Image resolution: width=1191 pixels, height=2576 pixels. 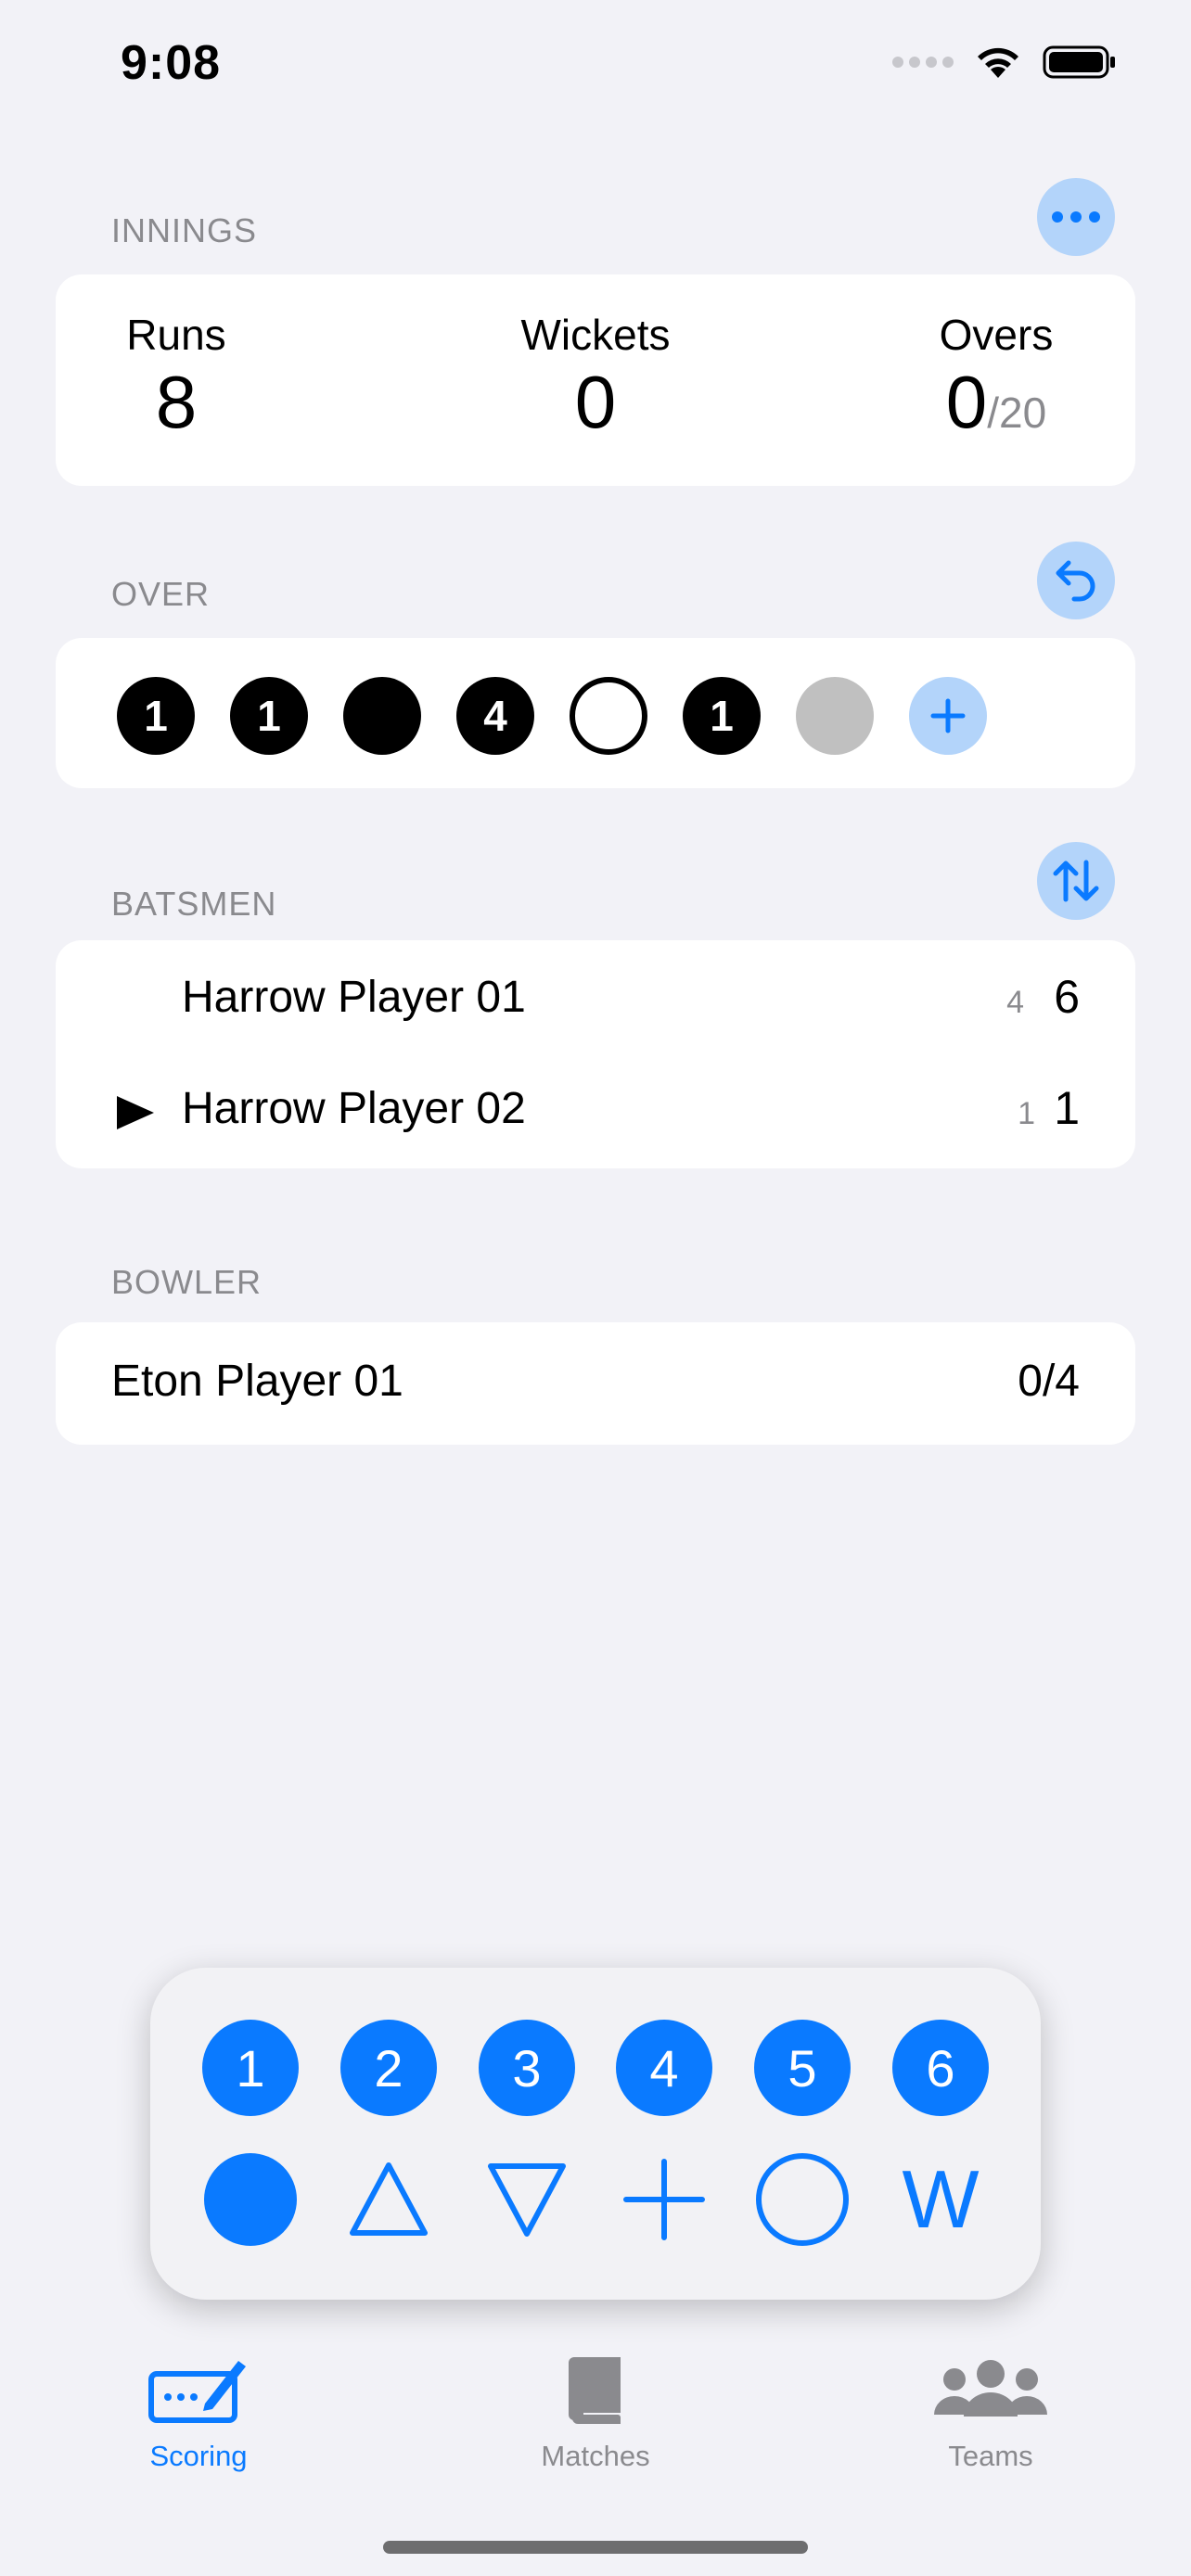 What do you see at coordinates (996, 335) in the screenshot?
I see `overs-label: Overs` at bounding box center [996, 335].